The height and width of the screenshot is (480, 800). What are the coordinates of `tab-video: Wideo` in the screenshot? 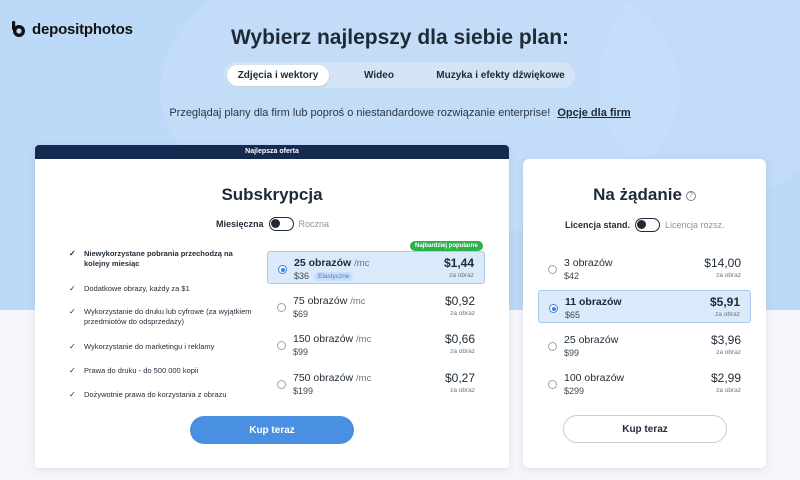 It's located at (379, 75).